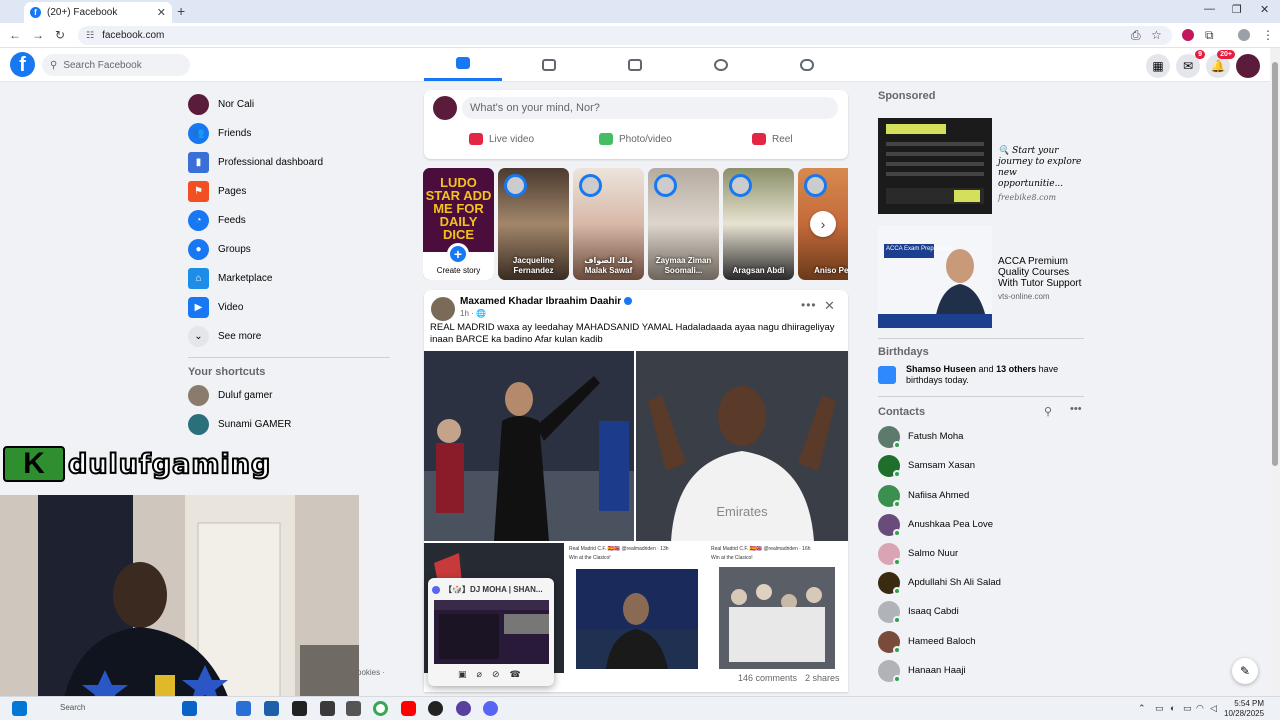 This screenshot has height=720, width=1280. Describe the element at coordinates (807, 64) in the screenshot. I see `tab-gaming` at that location.